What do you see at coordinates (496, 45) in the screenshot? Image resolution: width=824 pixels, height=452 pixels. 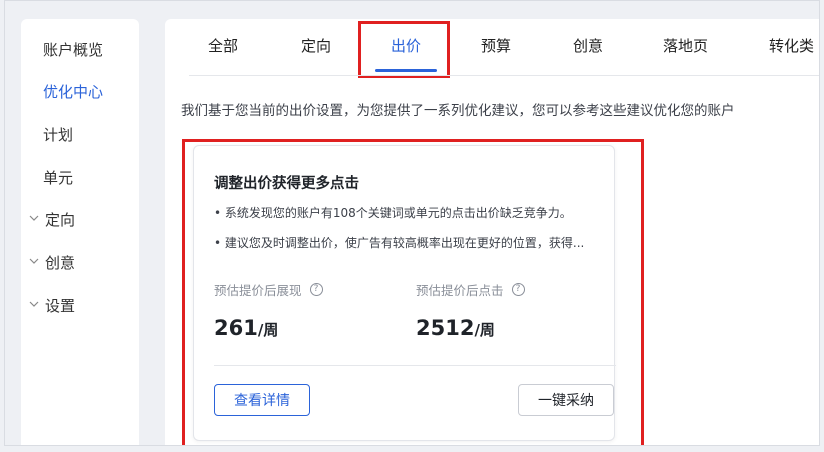 I see `tab-budget: 预算` at bounding box center [496, 45].